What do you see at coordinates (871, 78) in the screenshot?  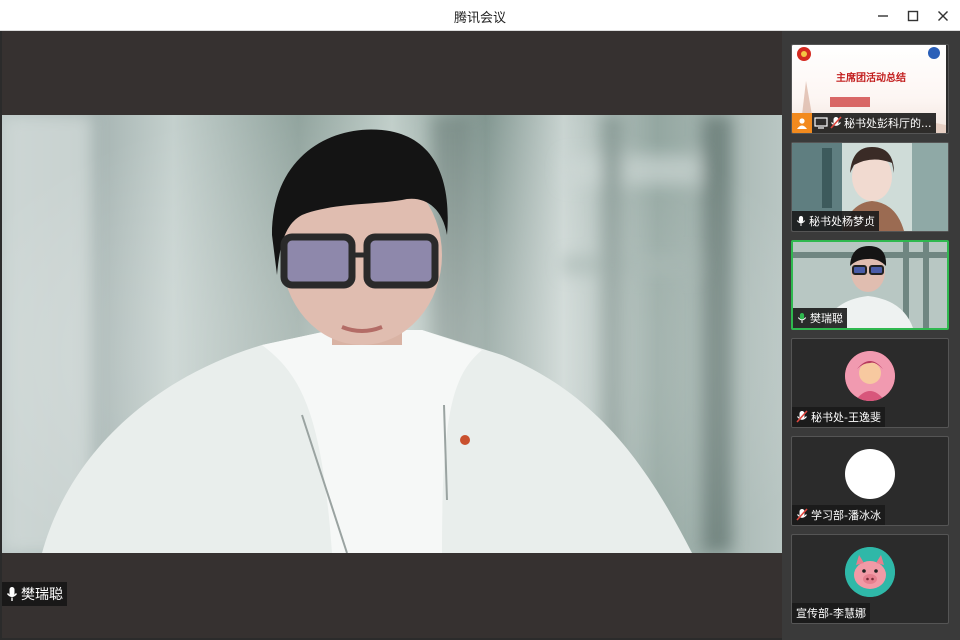 I see `slide-title: 主席团活动总结` at bounding box center [871, 78].